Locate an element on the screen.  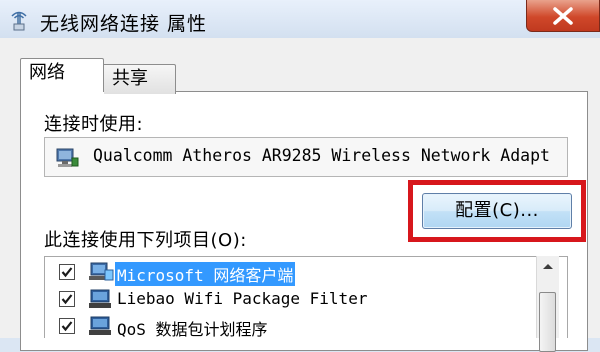
scroll-thumb is located at coordinates (547, 322).